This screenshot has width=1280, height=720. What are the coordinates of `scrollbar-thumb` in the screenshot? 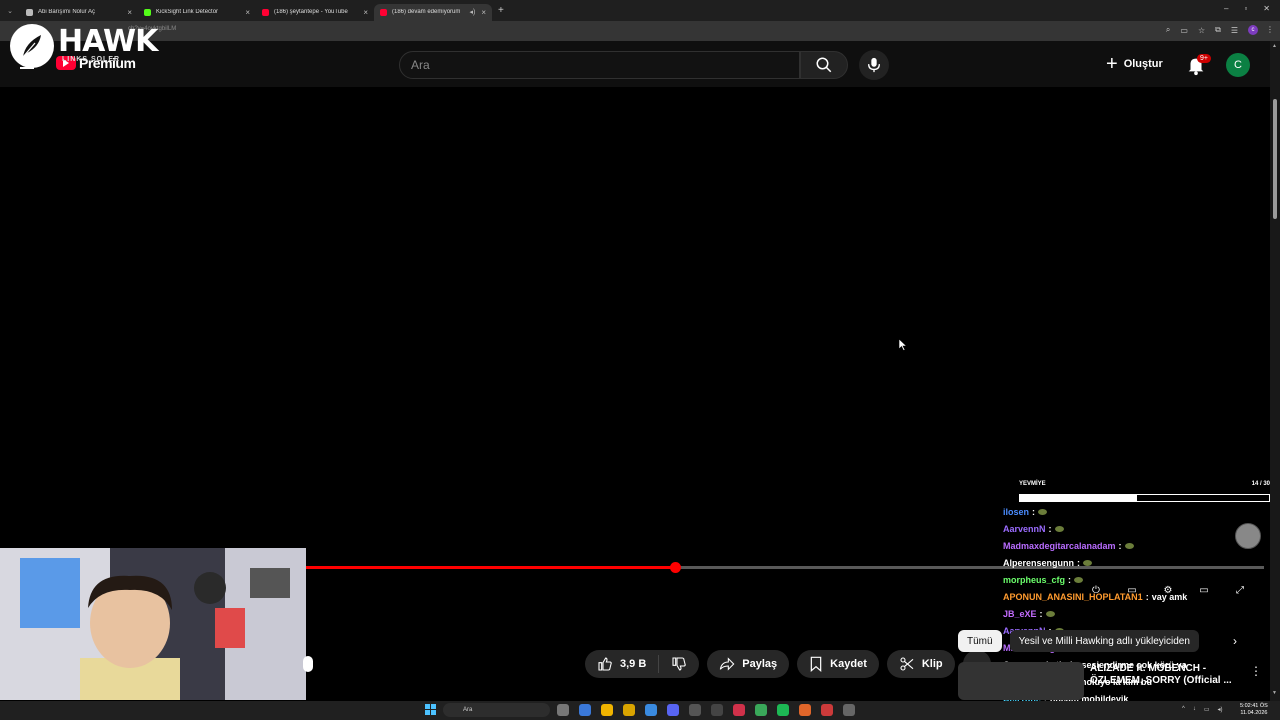 It's located at (1275, 159).